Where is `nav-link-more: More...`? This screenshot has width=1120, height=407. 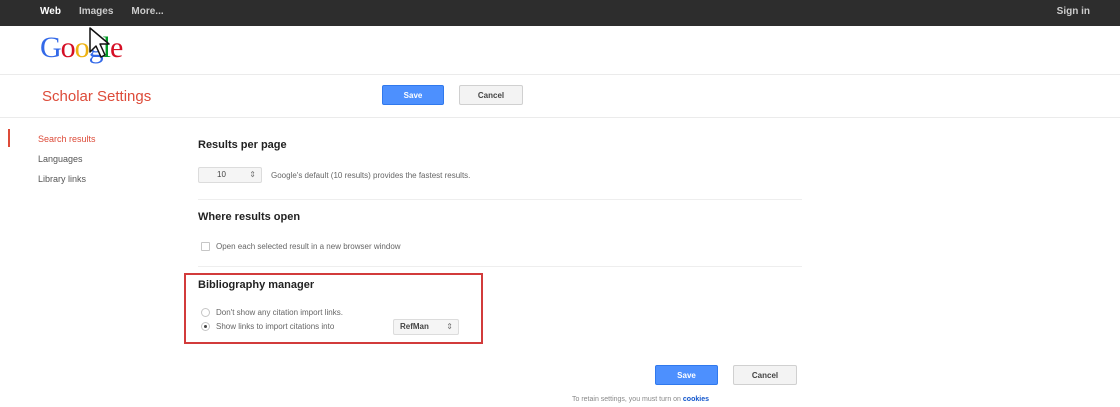
nav-link-more: More... is located at coordinates (147, 11).